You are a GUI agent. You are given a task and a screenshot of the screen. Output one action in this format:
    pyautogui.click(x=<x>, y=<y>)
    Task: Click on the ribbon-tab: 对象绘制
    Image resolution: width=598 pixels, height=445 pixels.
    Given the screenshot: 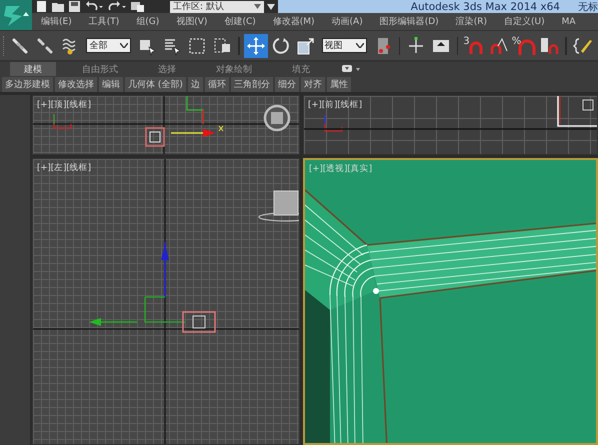 What is the action you would take?
    pyautogui.click(x=234, y=69)
    